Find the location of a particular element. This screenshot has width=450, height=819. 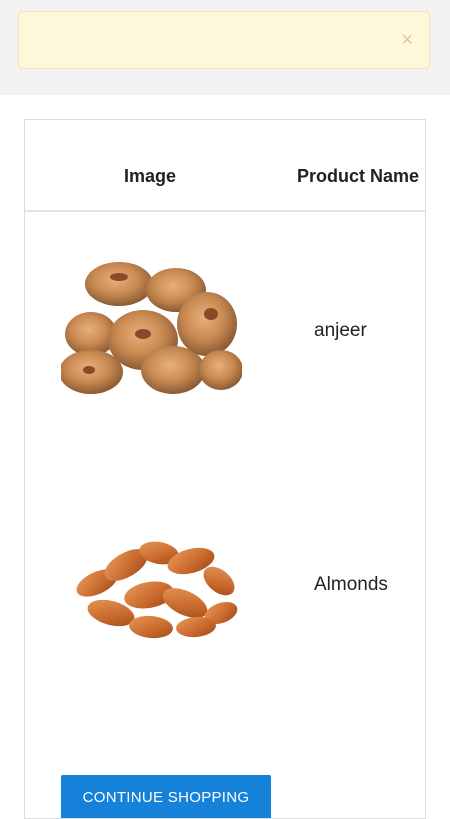

alert-box: × is located at coordinates (224, 40).